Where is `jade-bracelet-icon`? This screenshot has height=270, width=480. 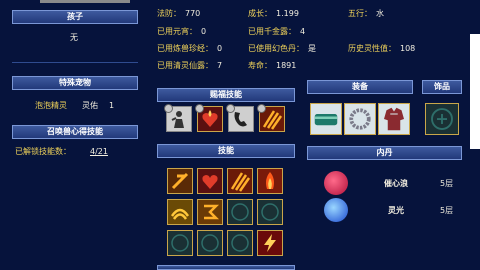 jade-bracelet-icon is located at coordinates (326, 119).